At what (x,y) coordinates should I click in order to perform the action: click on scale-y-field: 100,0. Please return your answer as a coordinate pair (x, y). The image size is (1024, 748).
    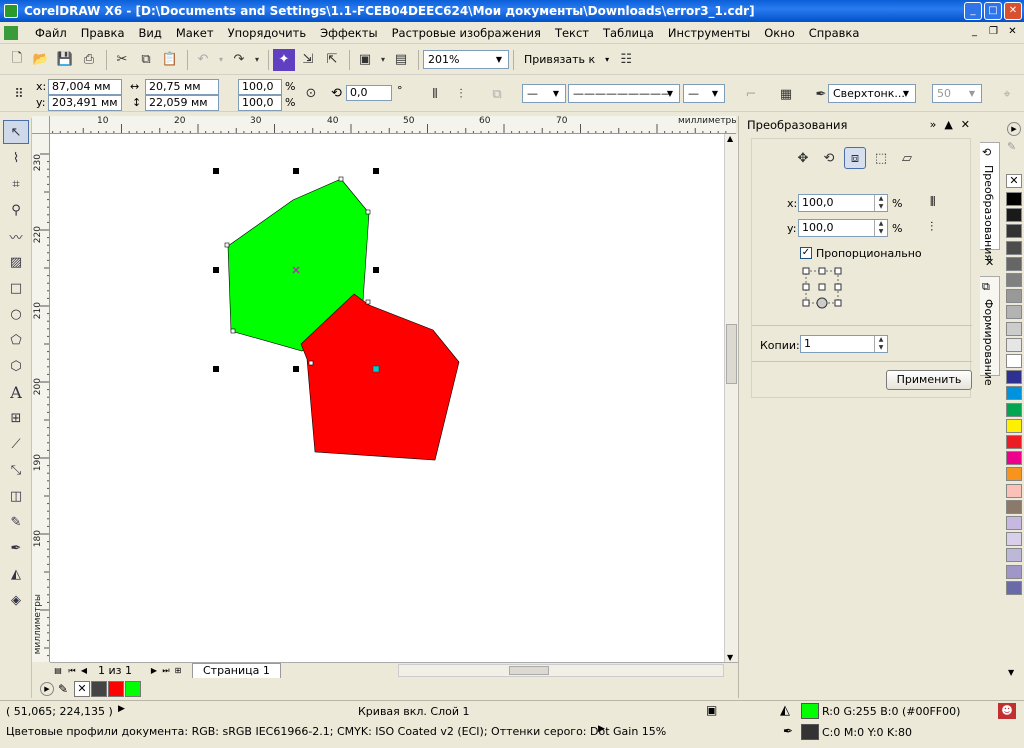
    Looking at the image, I should click on (260, 103).